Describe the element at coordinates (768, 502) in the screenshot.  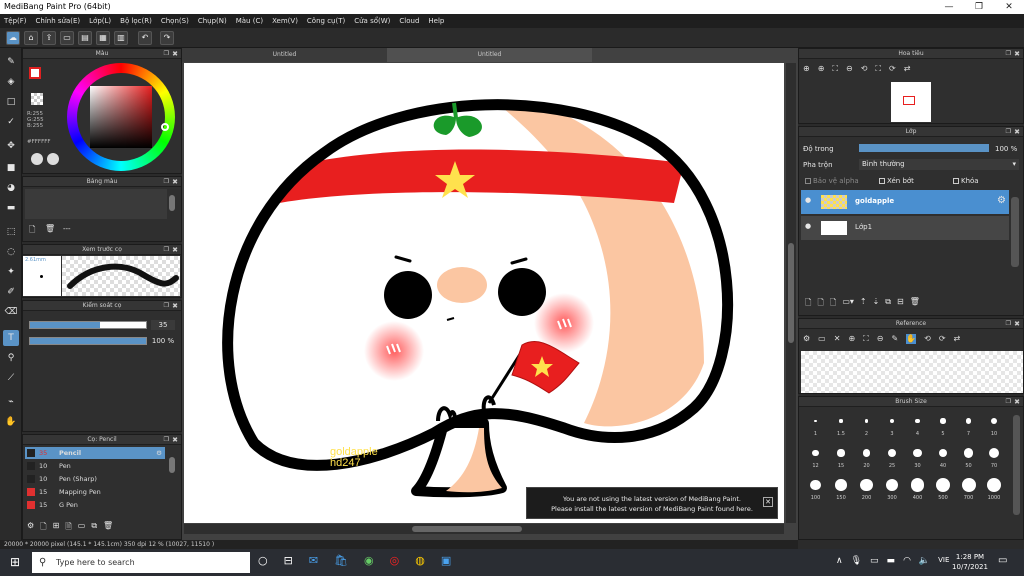
I see `notice-close-button: ✕` at that location.